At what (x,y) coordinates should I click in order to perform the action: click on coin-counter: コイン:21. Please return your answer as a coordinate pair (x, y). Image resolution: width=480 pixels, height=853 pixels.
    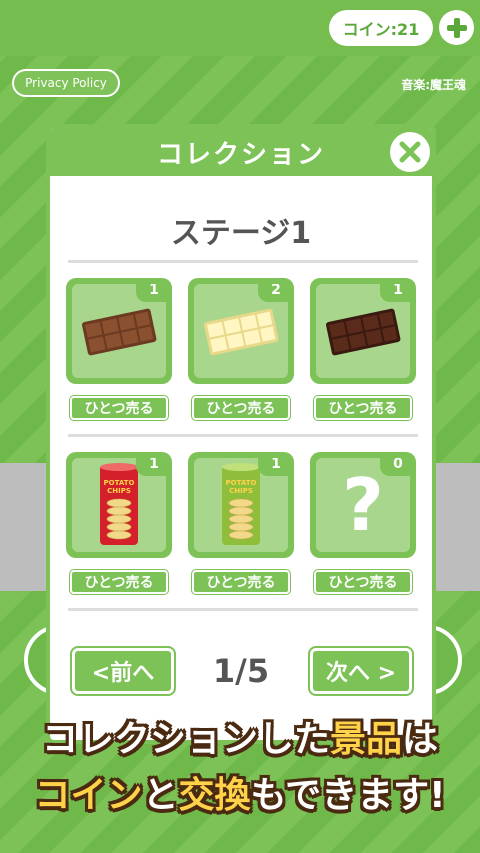
    Looking at the image, I should click on (381, 28).